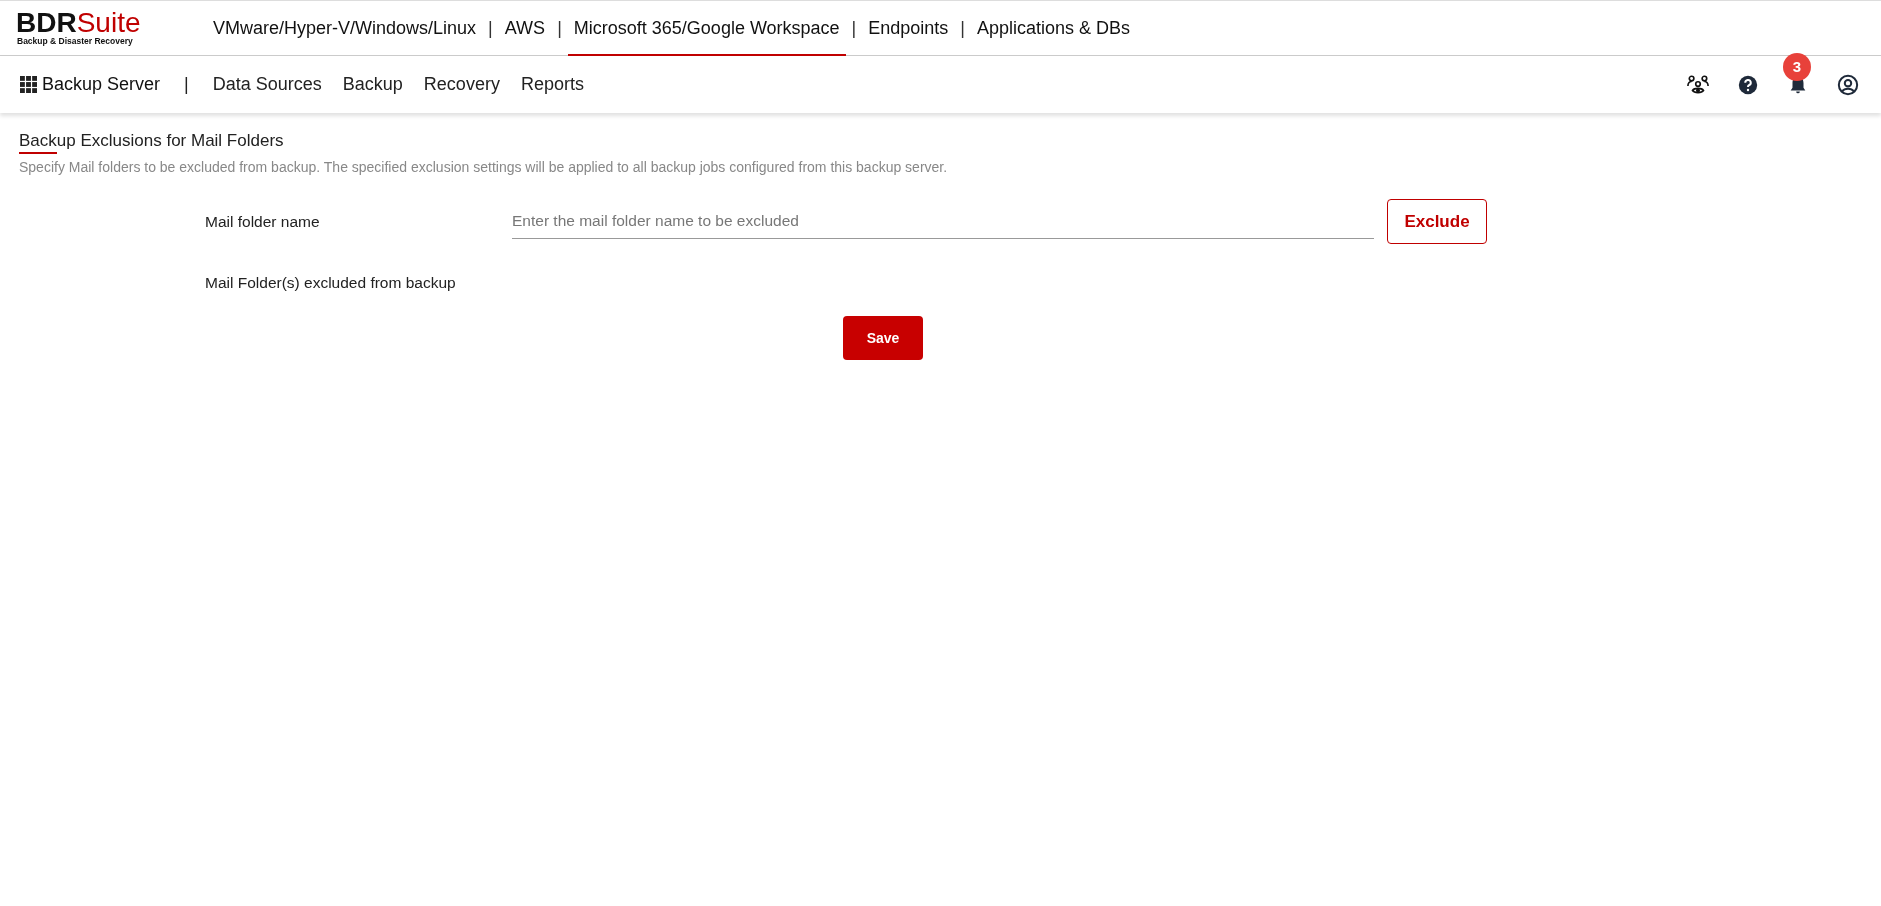 This screenshot has height=906, width=1881. What do you see at coordinates (883, 338) in the screenshot?
I see `save-button: Save` at bounding box center [883, 338].